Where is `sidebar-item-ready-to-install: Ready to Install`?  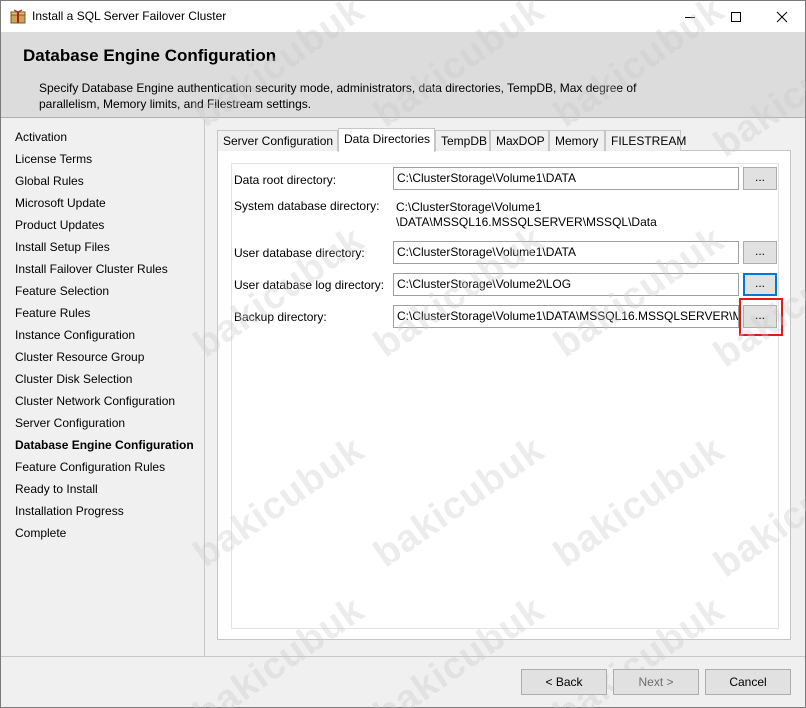
sidebar-item-ready-to-install: Ready to Install is located at coordinates (56, 489).